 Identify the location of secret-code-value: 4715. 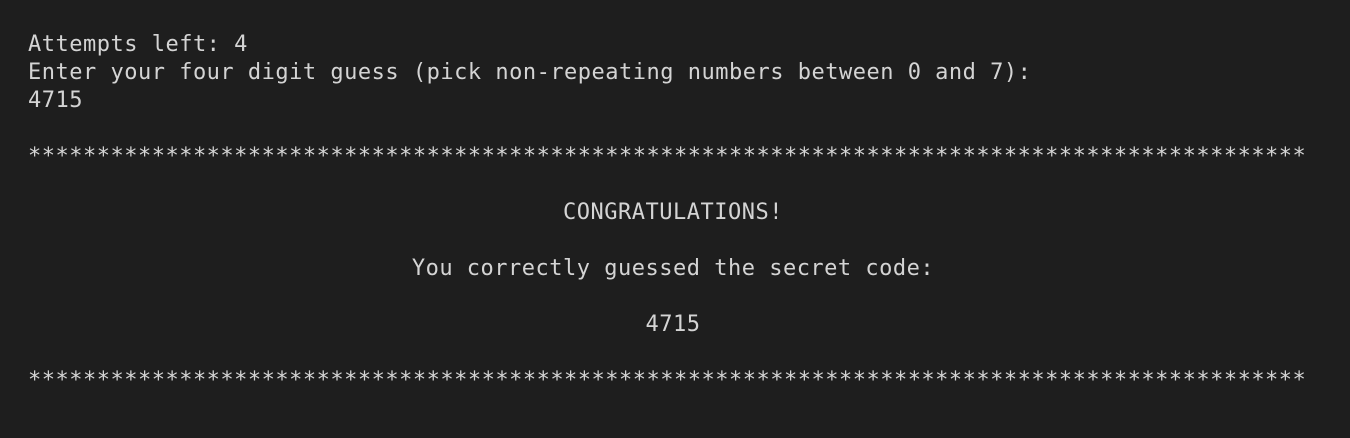
(673, 324).